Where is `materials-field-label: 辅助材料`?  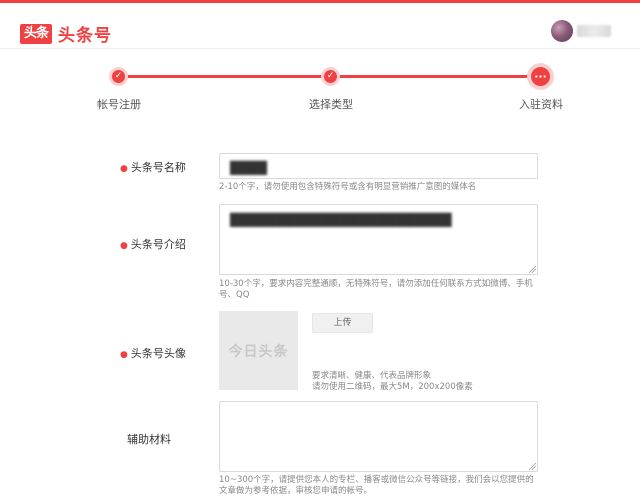
materials-field-label: 辅助材料 is located at coordinates (149, 439).